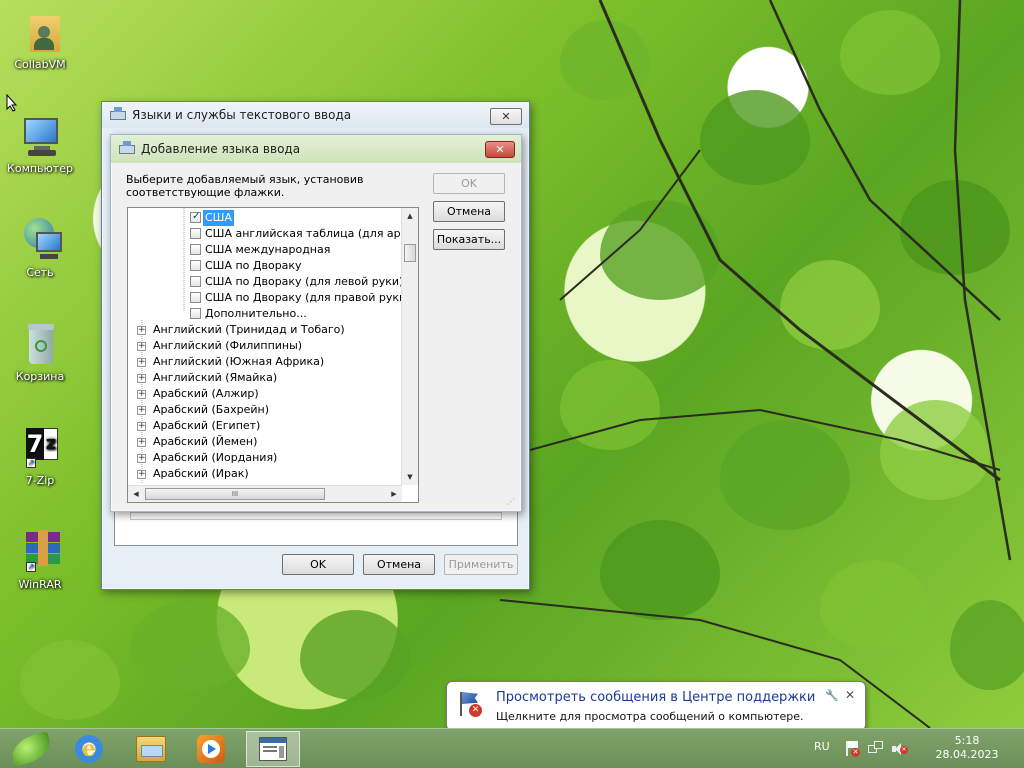 This screenshot has width=1024, height=768. What do you see at coordinates (967, 754) in the screenshot?
I see `tray-date: 28.04.2023` at bounding box center [967, 754].